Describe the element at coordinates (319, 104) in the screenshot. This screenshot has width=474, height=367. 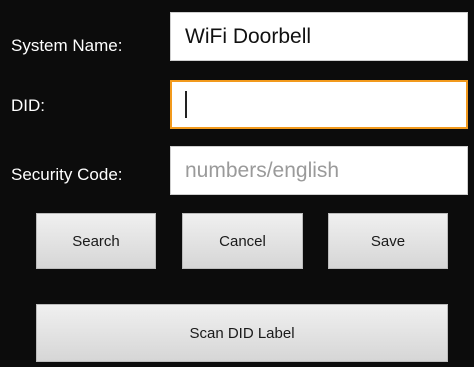
I see `did-field` at that location.